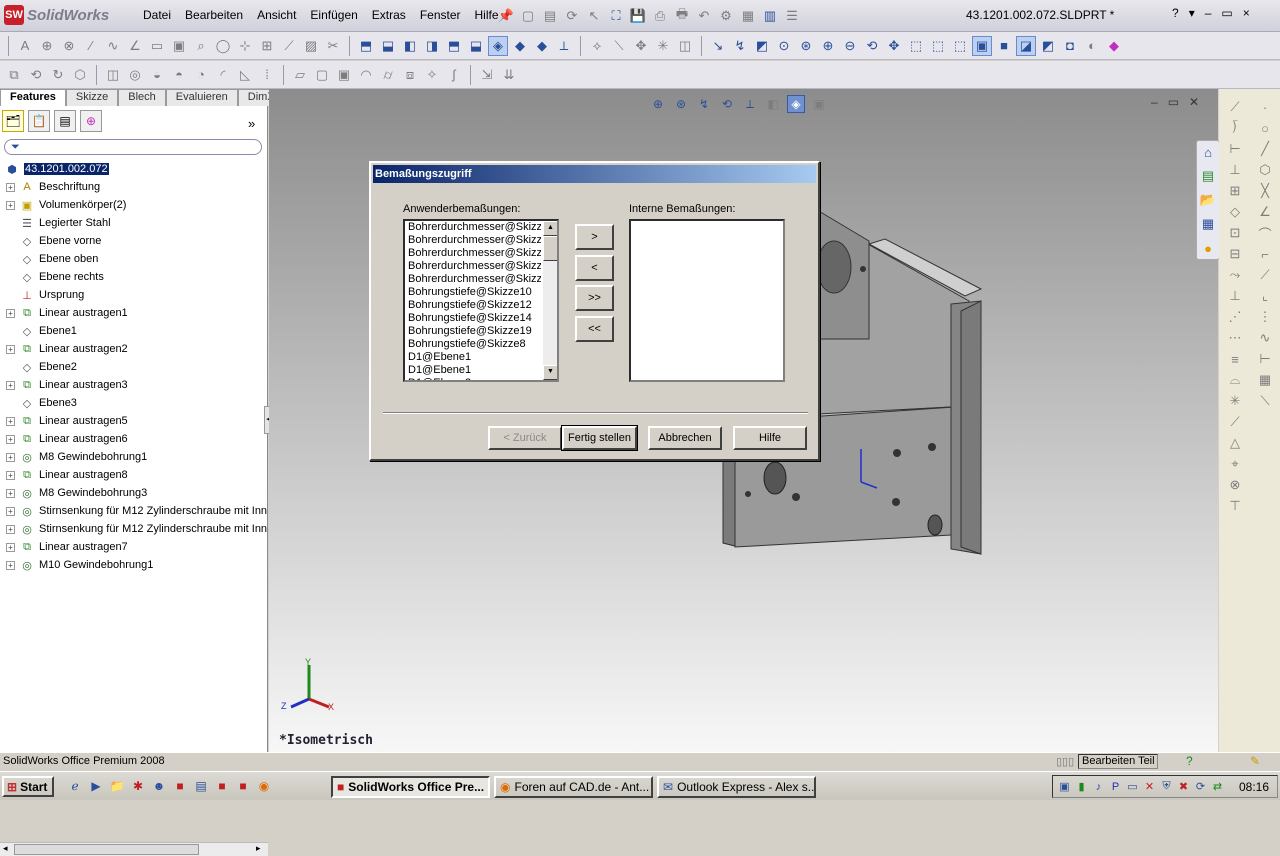 The image size is (1280, 856). What do you see at coordinates (1265, 317) in the screenshot?
I see `centerline-icon: ⋮` at bounding box center [1265, 317].